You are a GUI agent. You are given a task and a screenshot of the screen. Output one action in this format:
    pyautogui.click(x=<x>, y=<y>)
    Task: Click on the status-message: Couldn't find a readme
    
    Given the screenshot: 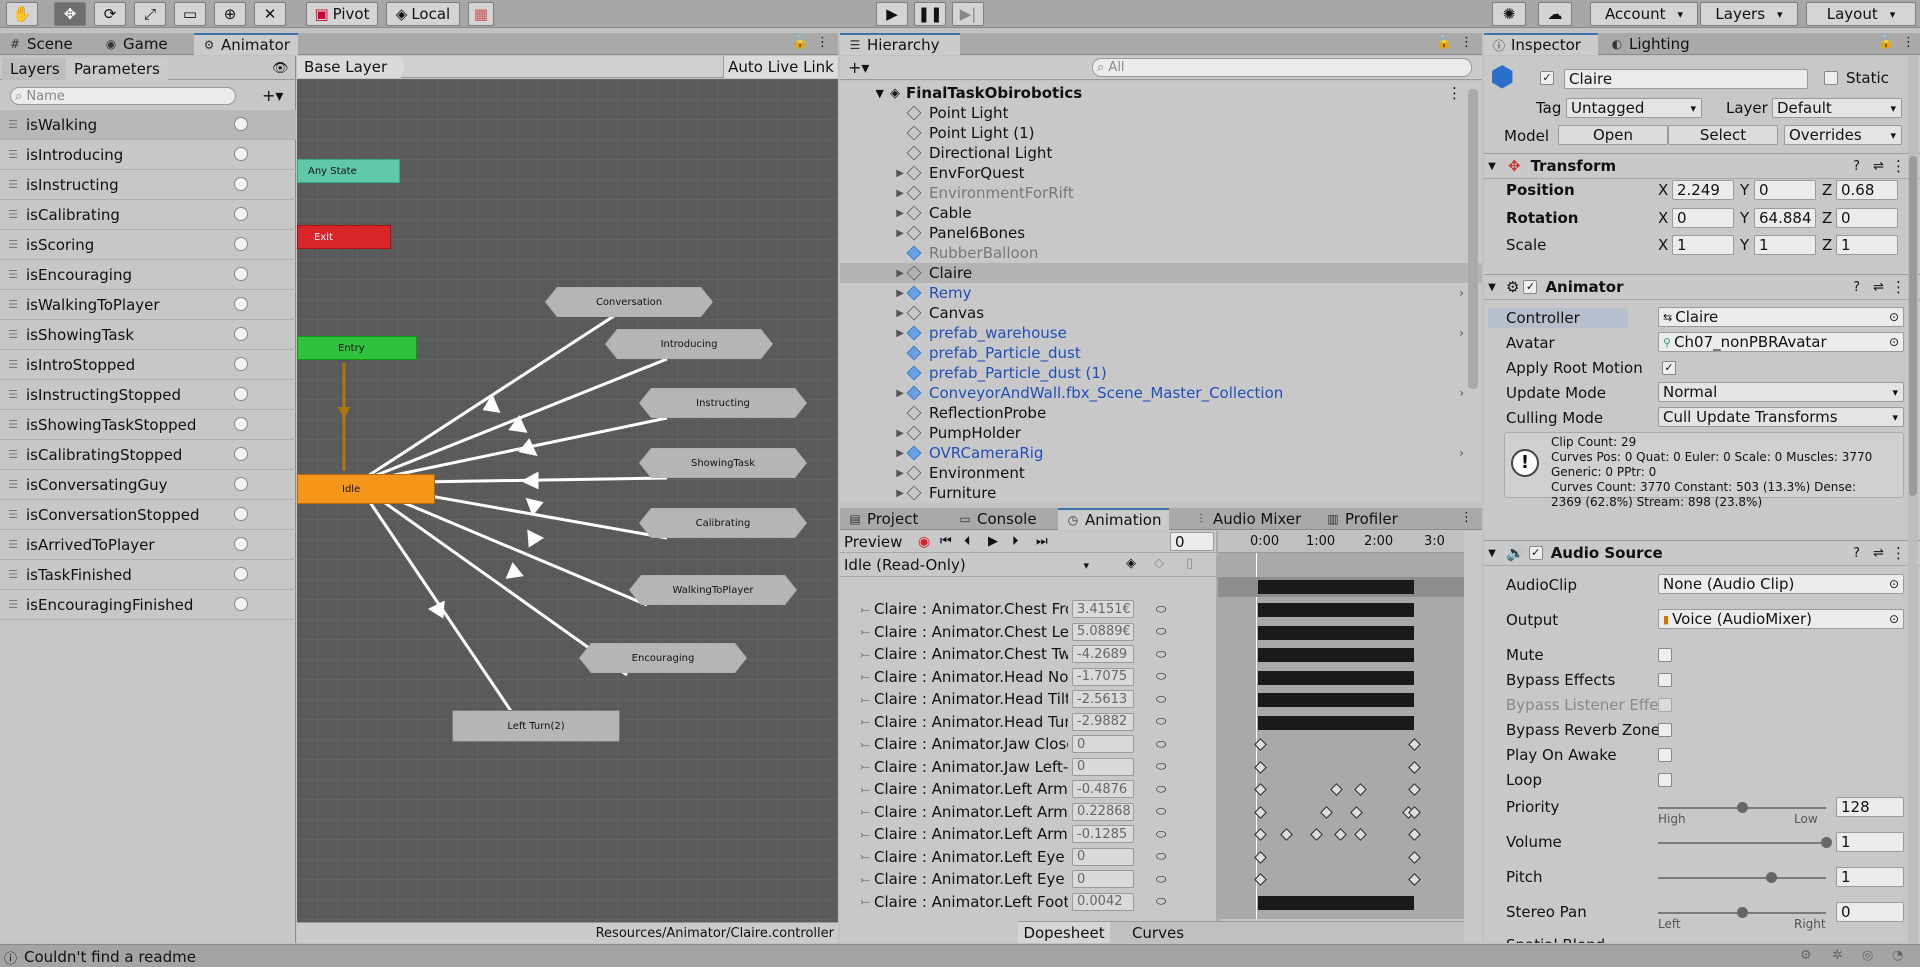 What is the action you would take?
    pyautogui.click(x=110, y=957)
    